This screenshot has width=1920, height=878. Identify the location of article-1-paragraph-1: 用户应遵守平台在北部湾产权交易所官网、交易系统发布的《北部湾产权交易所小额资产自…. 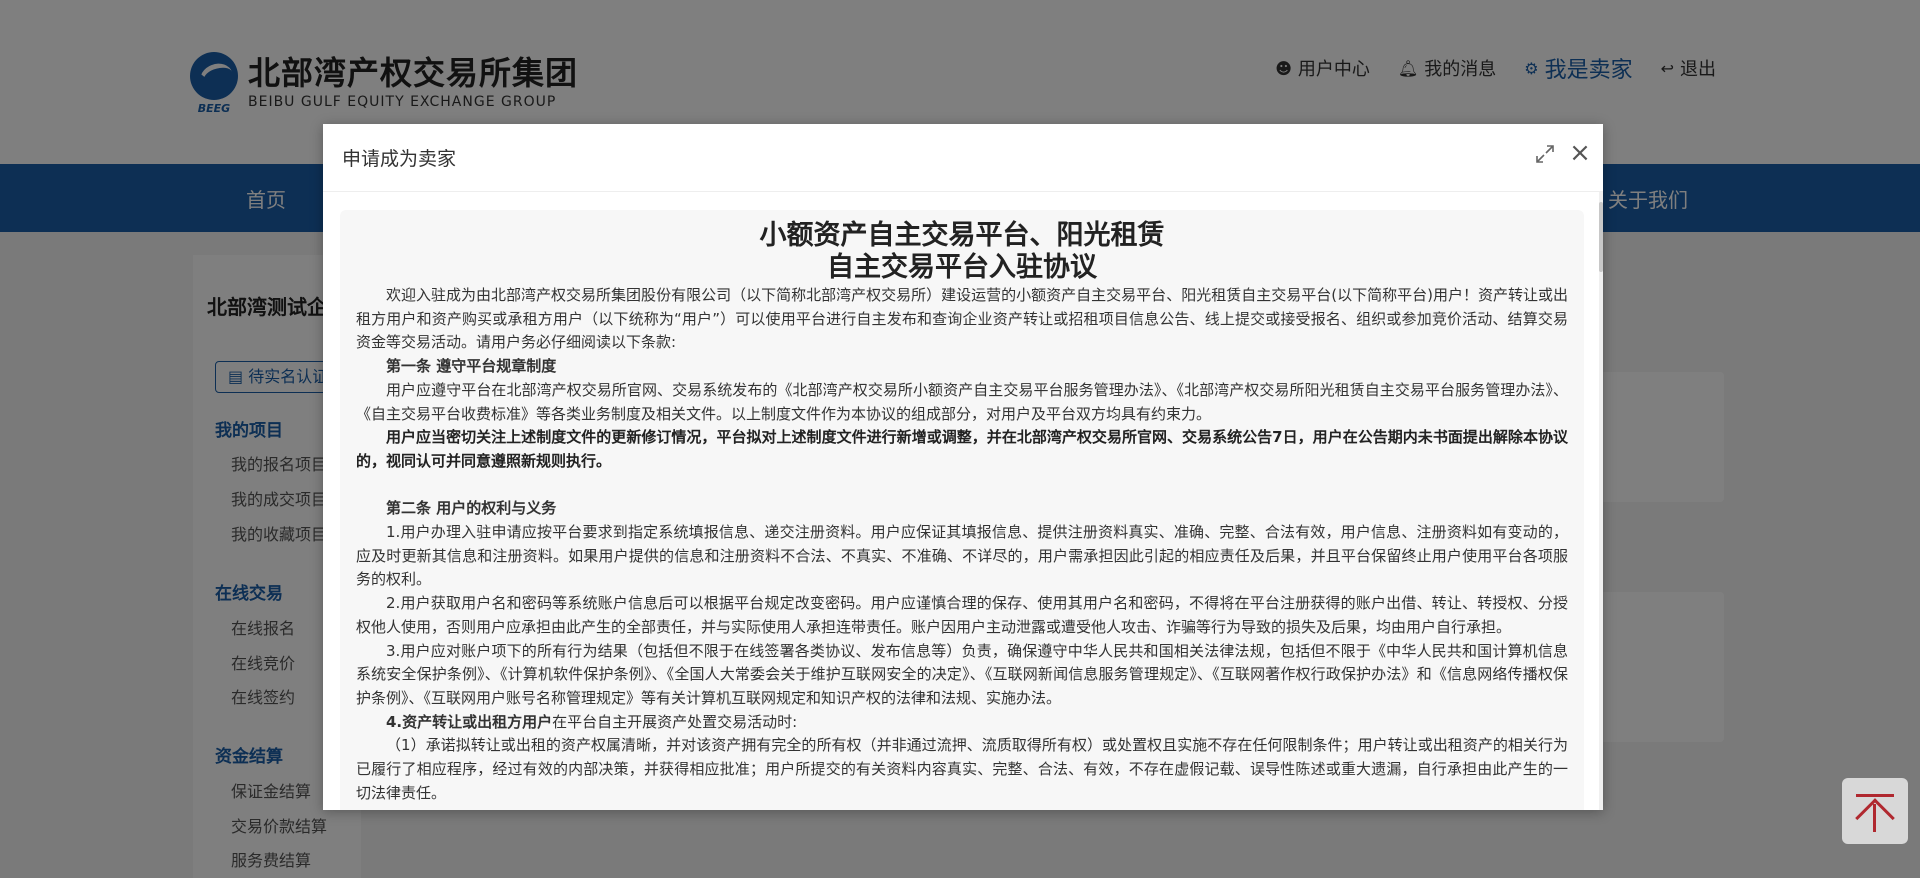
(962, 401).